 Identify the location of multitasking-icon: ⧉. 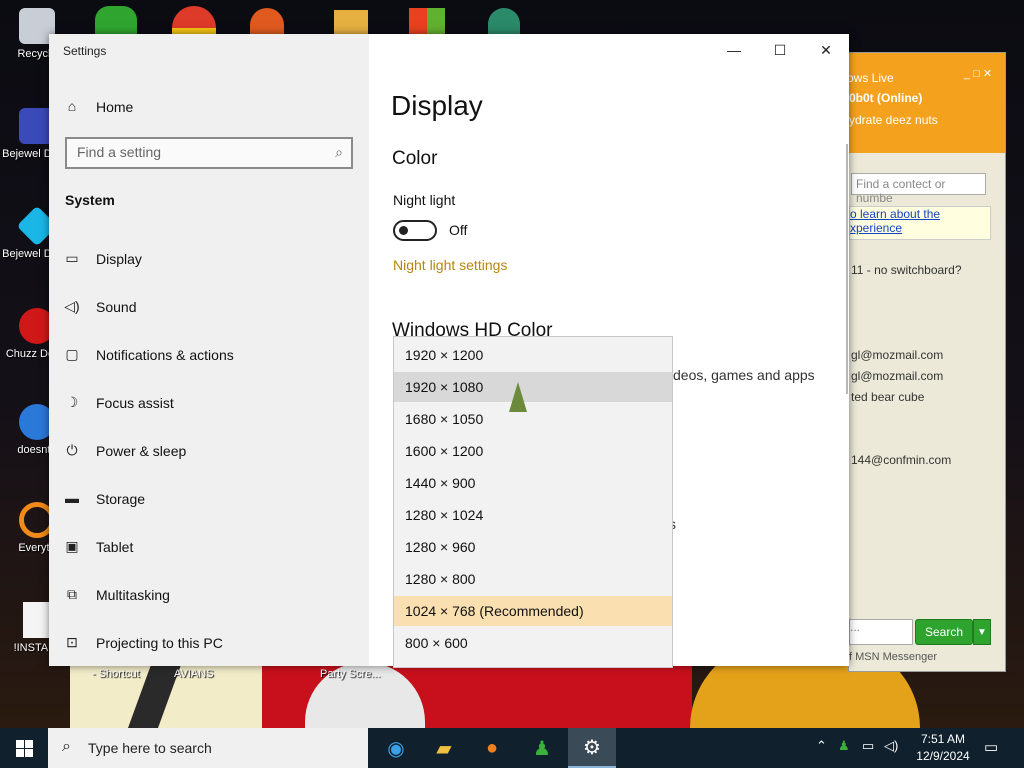
(72, 594).